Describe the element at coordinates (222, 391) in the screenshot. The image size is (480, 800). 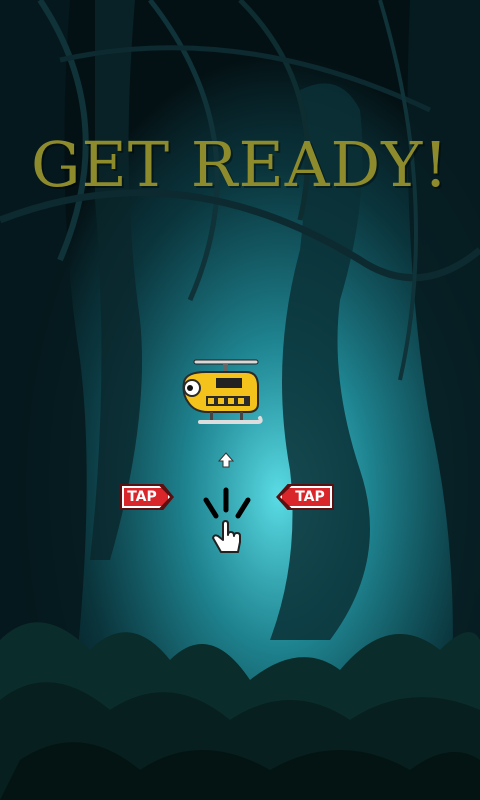
I see `helicopter-player` at that location.